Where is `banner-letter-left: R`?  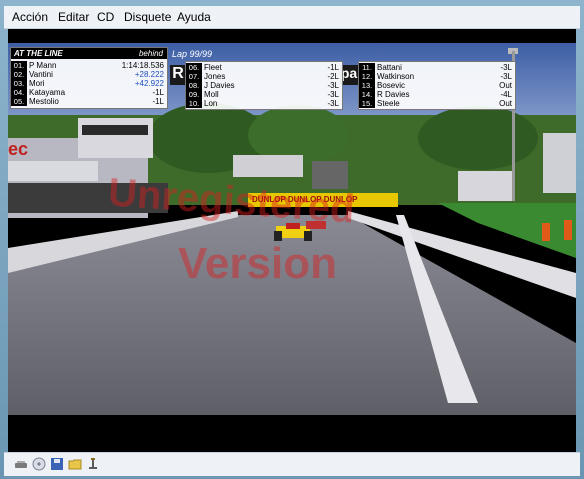 banner-letter-left: R is located at coordinates (178, 75).